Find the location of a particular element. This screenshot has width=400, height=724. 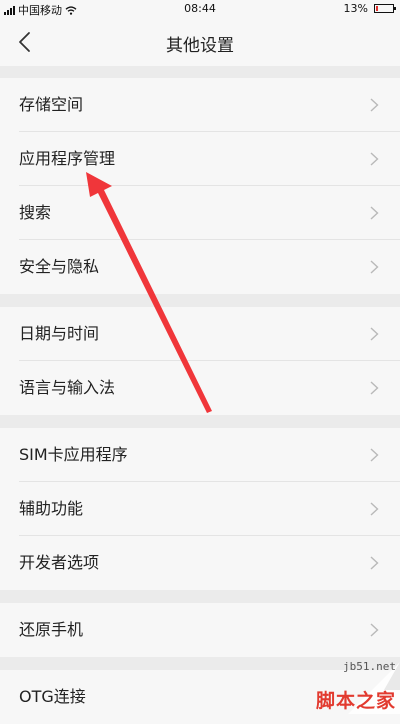

menu-item-reset-phone: 还原手机 is located at coordinates (200, 630).